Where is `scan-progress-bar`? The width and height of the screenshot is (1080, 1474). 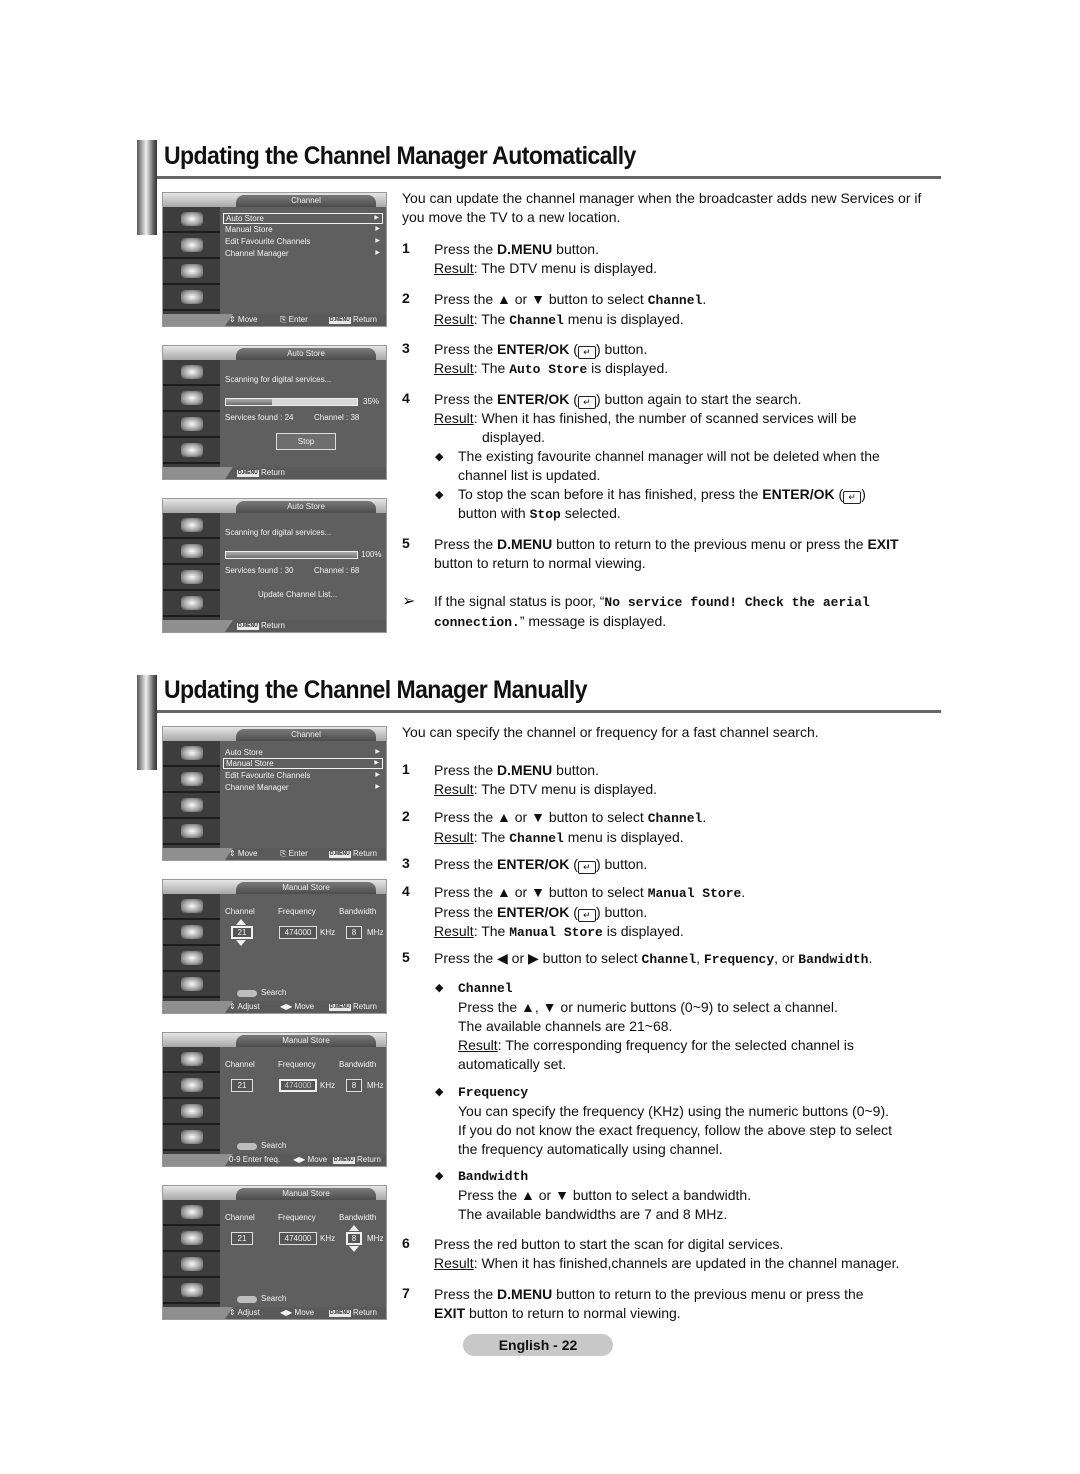
scan-progress-bar is located at coordinates (291, 402).